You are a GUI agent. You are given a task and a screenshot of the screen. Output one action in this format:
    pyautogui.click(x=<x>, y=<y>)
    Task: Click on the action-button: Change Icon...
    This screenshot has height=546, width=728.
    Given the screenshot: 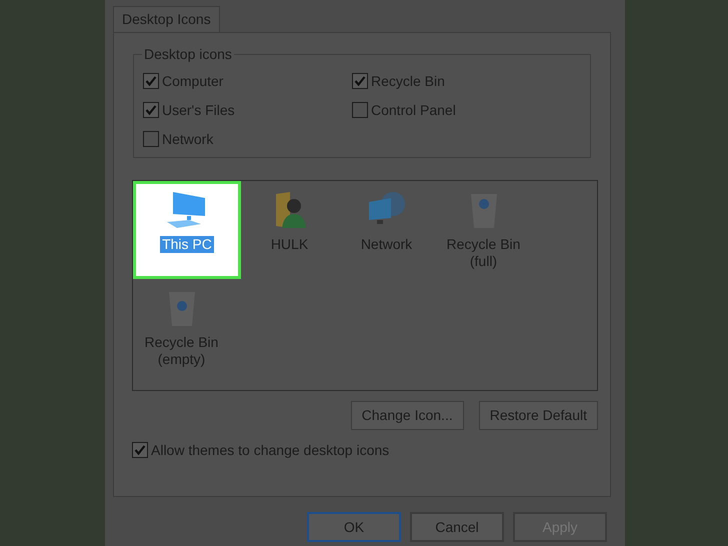 What is the action you would take?
    pyautogui.click(x=407, y=415)
    